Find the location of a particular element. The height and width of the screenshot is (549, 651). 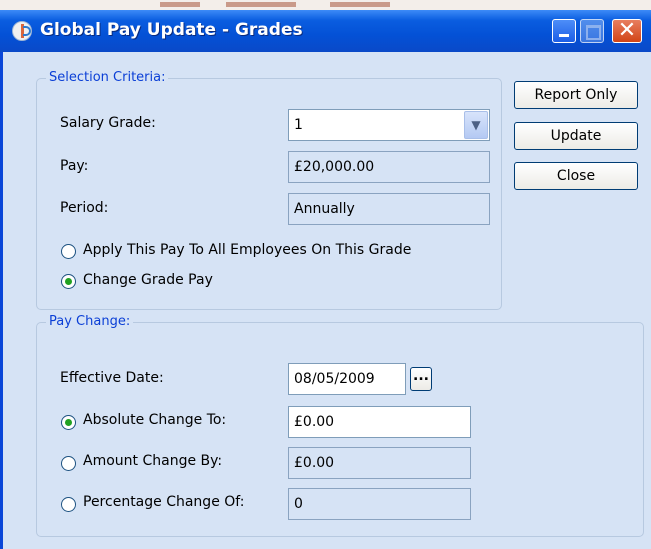

effective-date-input: 08/05/2009 is located at coordinates (347, 379).